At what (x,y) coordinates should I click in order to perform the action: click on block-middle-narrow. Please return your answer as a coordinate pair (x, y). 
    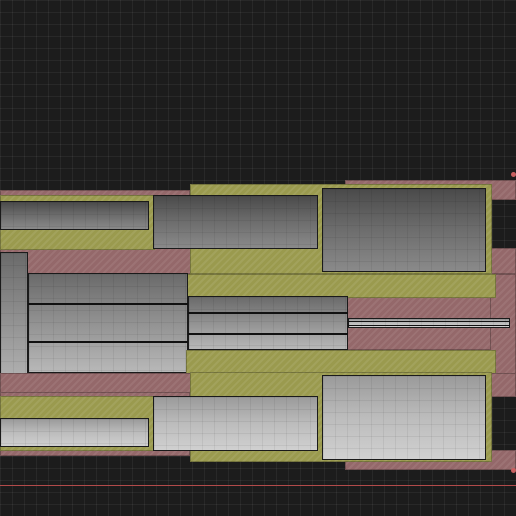
    Looking at the image, I should click on (268, 323).